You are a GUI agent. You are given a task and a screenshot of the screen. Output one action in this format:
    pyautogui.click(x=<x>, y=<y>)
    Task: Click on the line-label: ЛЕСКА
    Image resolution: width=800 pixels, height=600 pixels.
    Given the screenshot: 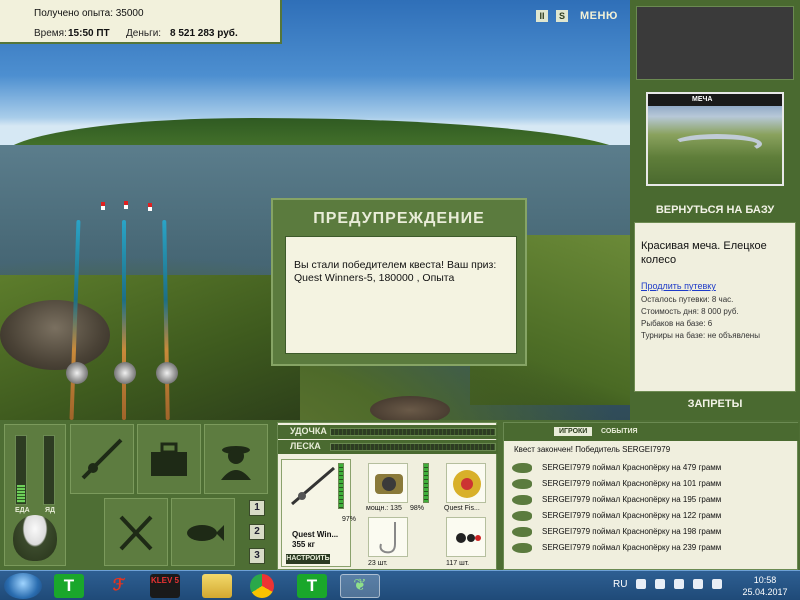 What is the action you would take?
    pyautogui.click(x=305, y=446)
    